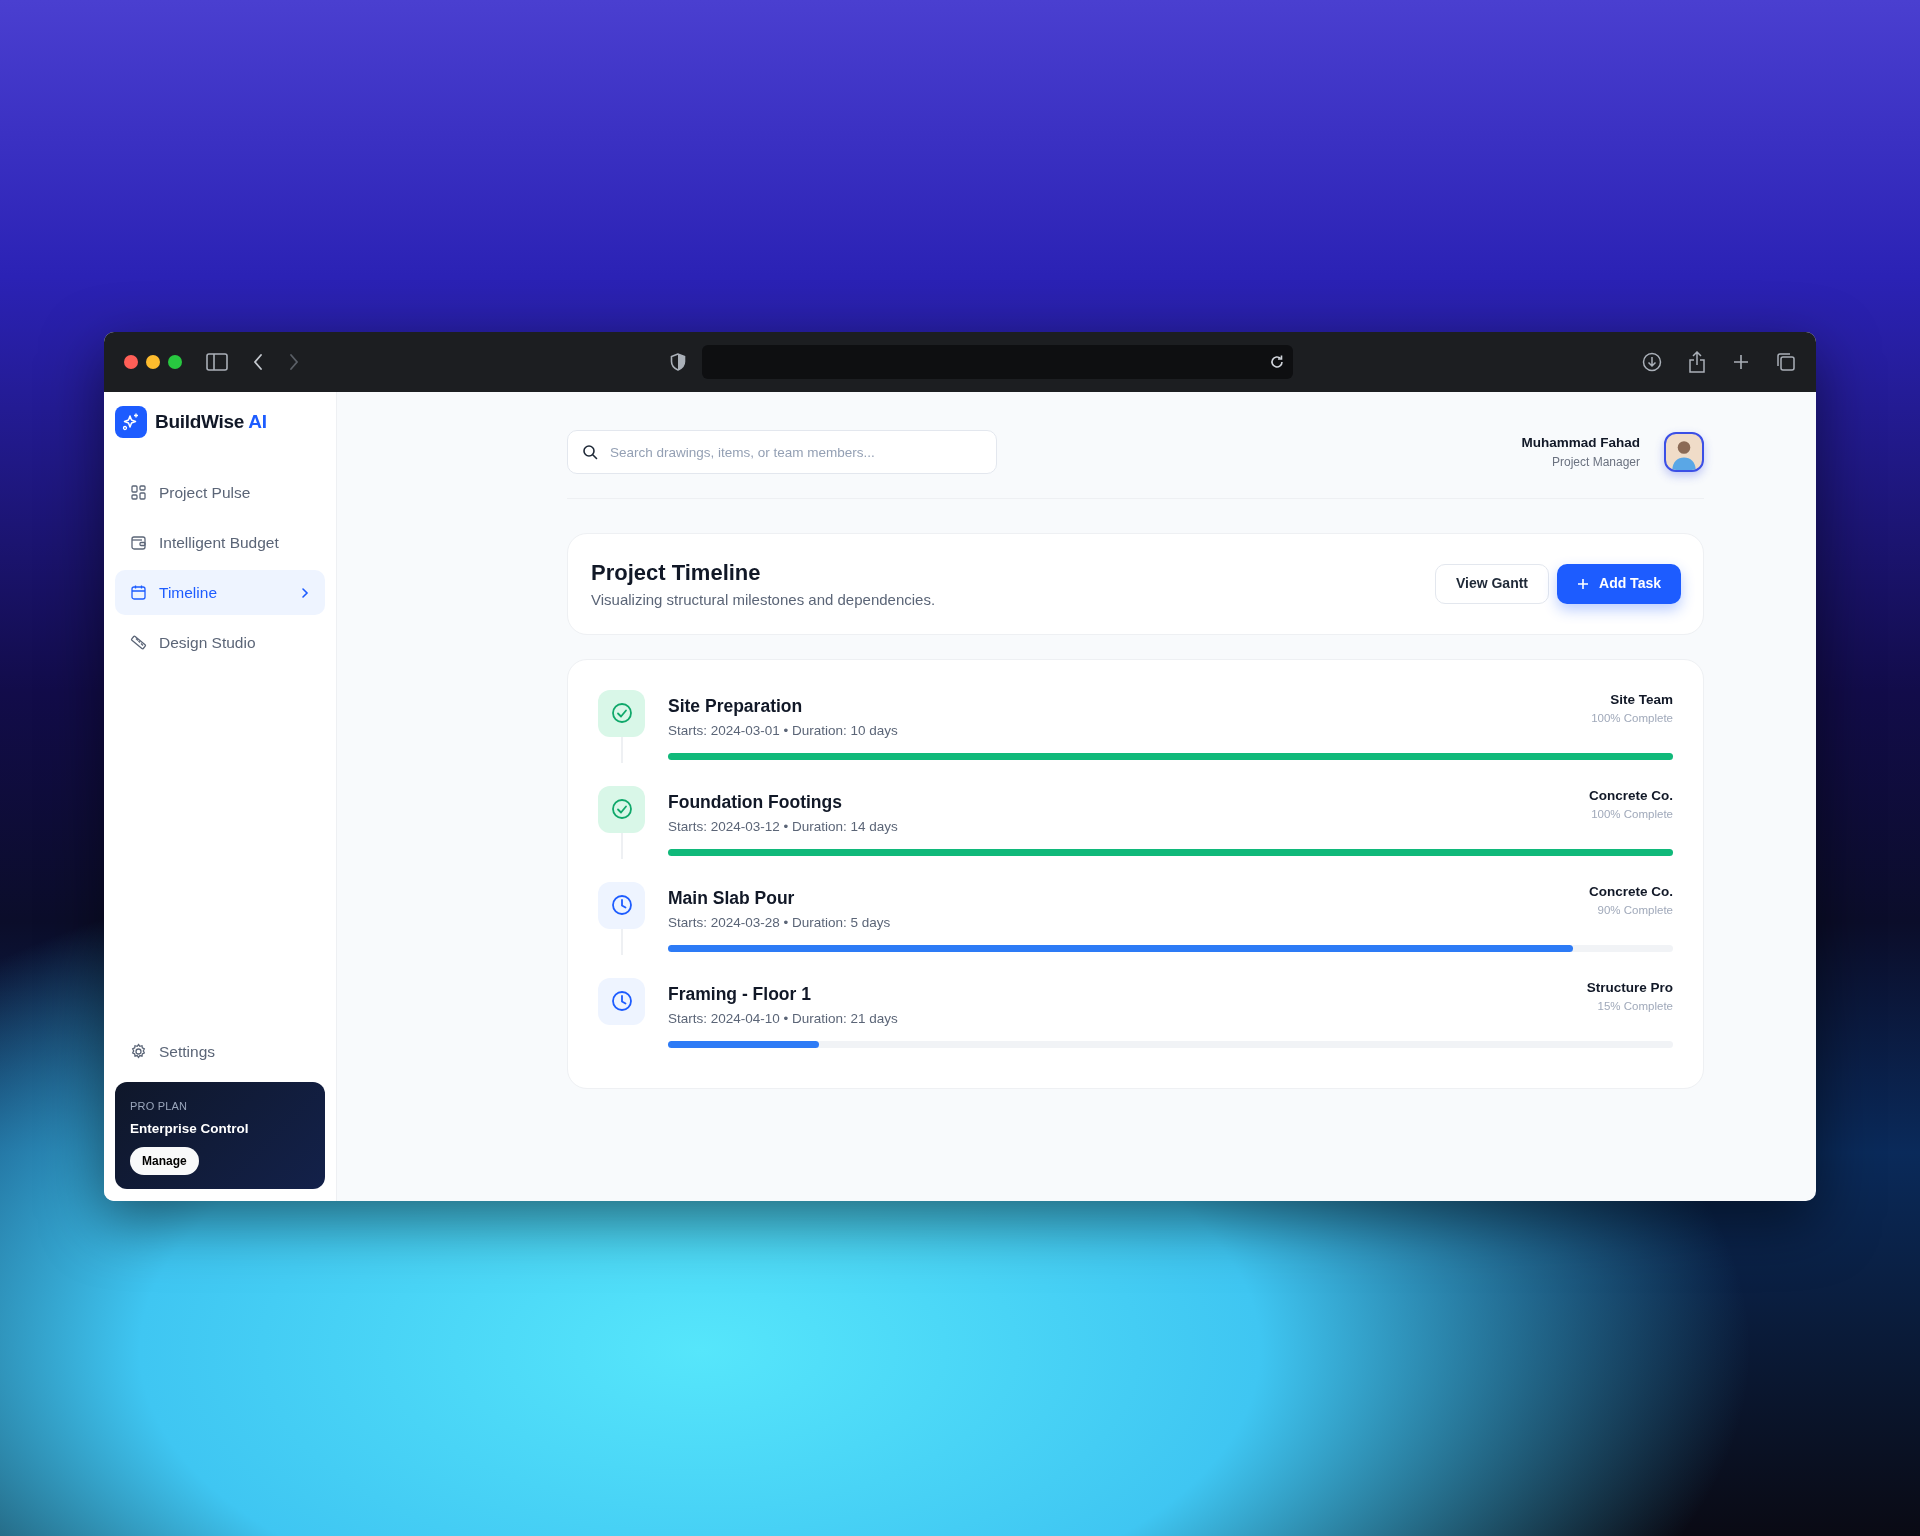  Describe the element at coordinates (153, 362) in the screenshot. I see `minimize-window-button` at that location.